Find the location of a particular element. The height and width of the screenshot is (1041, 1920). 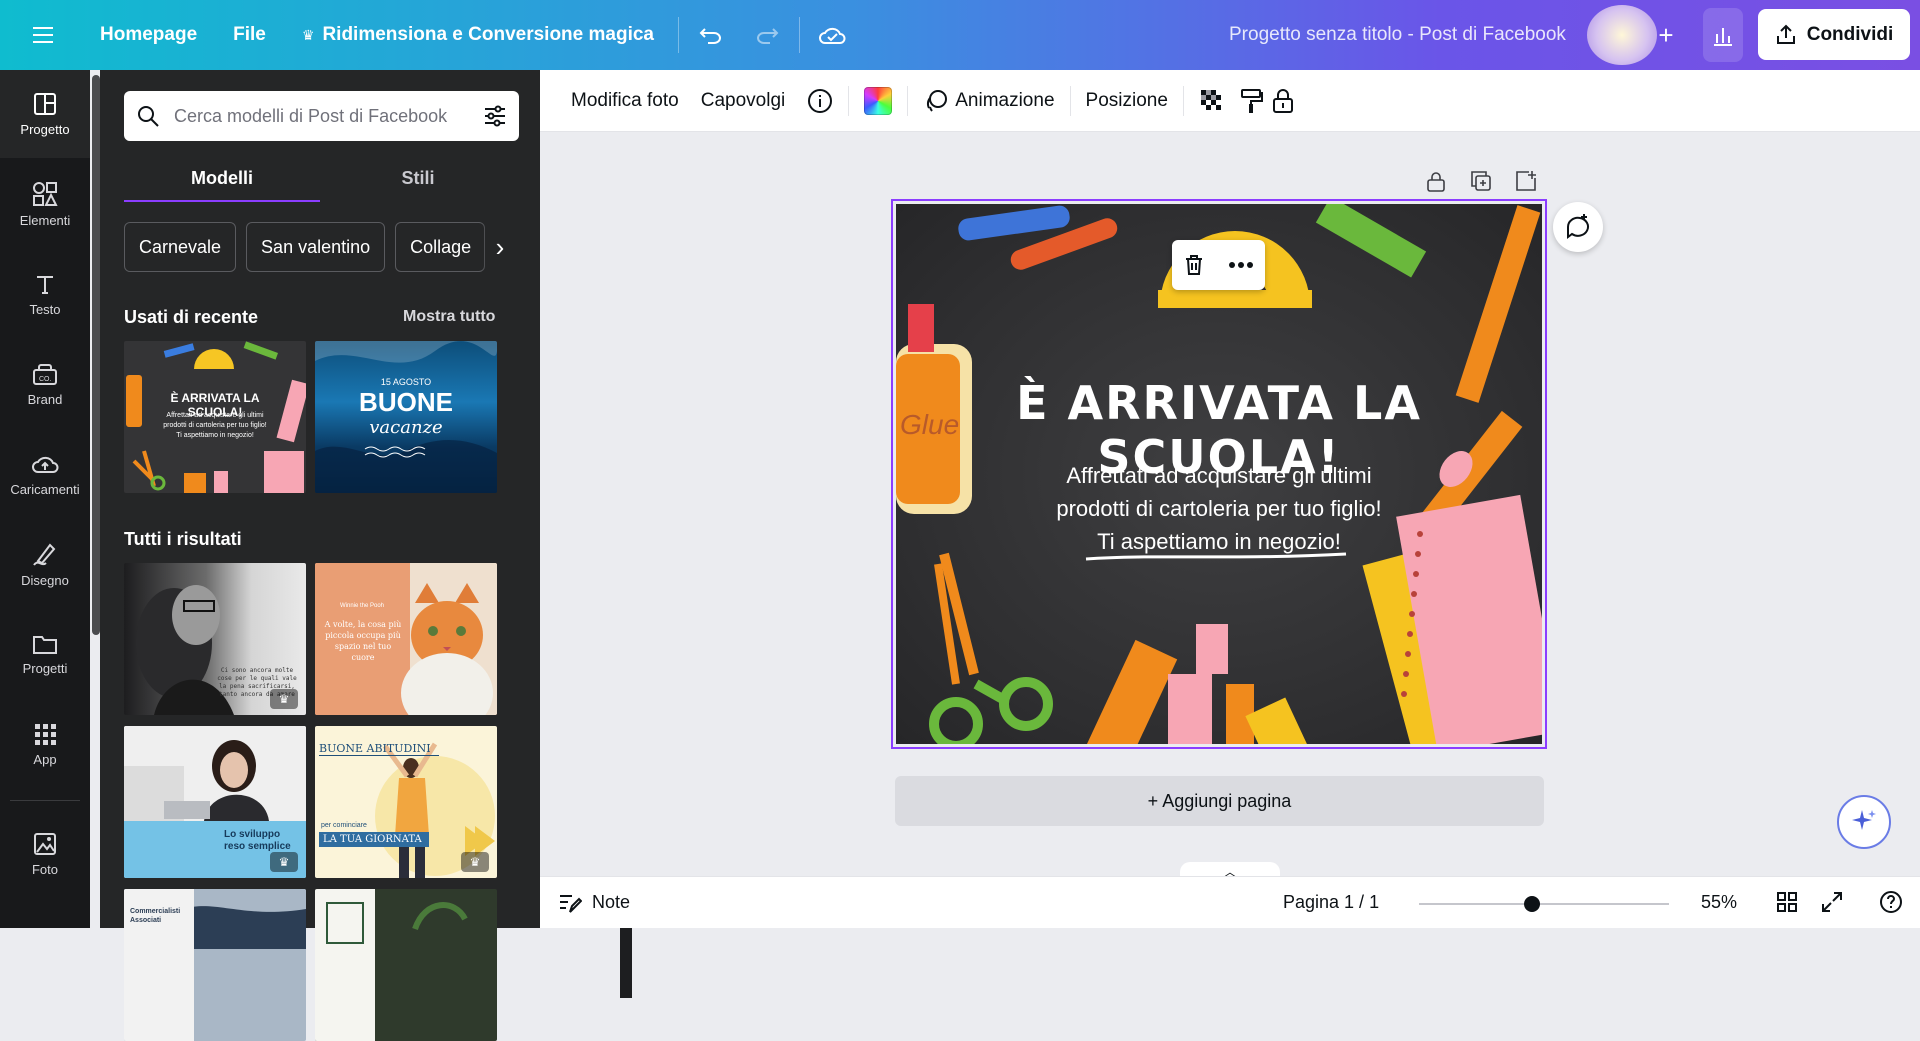

all-results-heading: Tutti i risultati is located at coordinates (183, 539).